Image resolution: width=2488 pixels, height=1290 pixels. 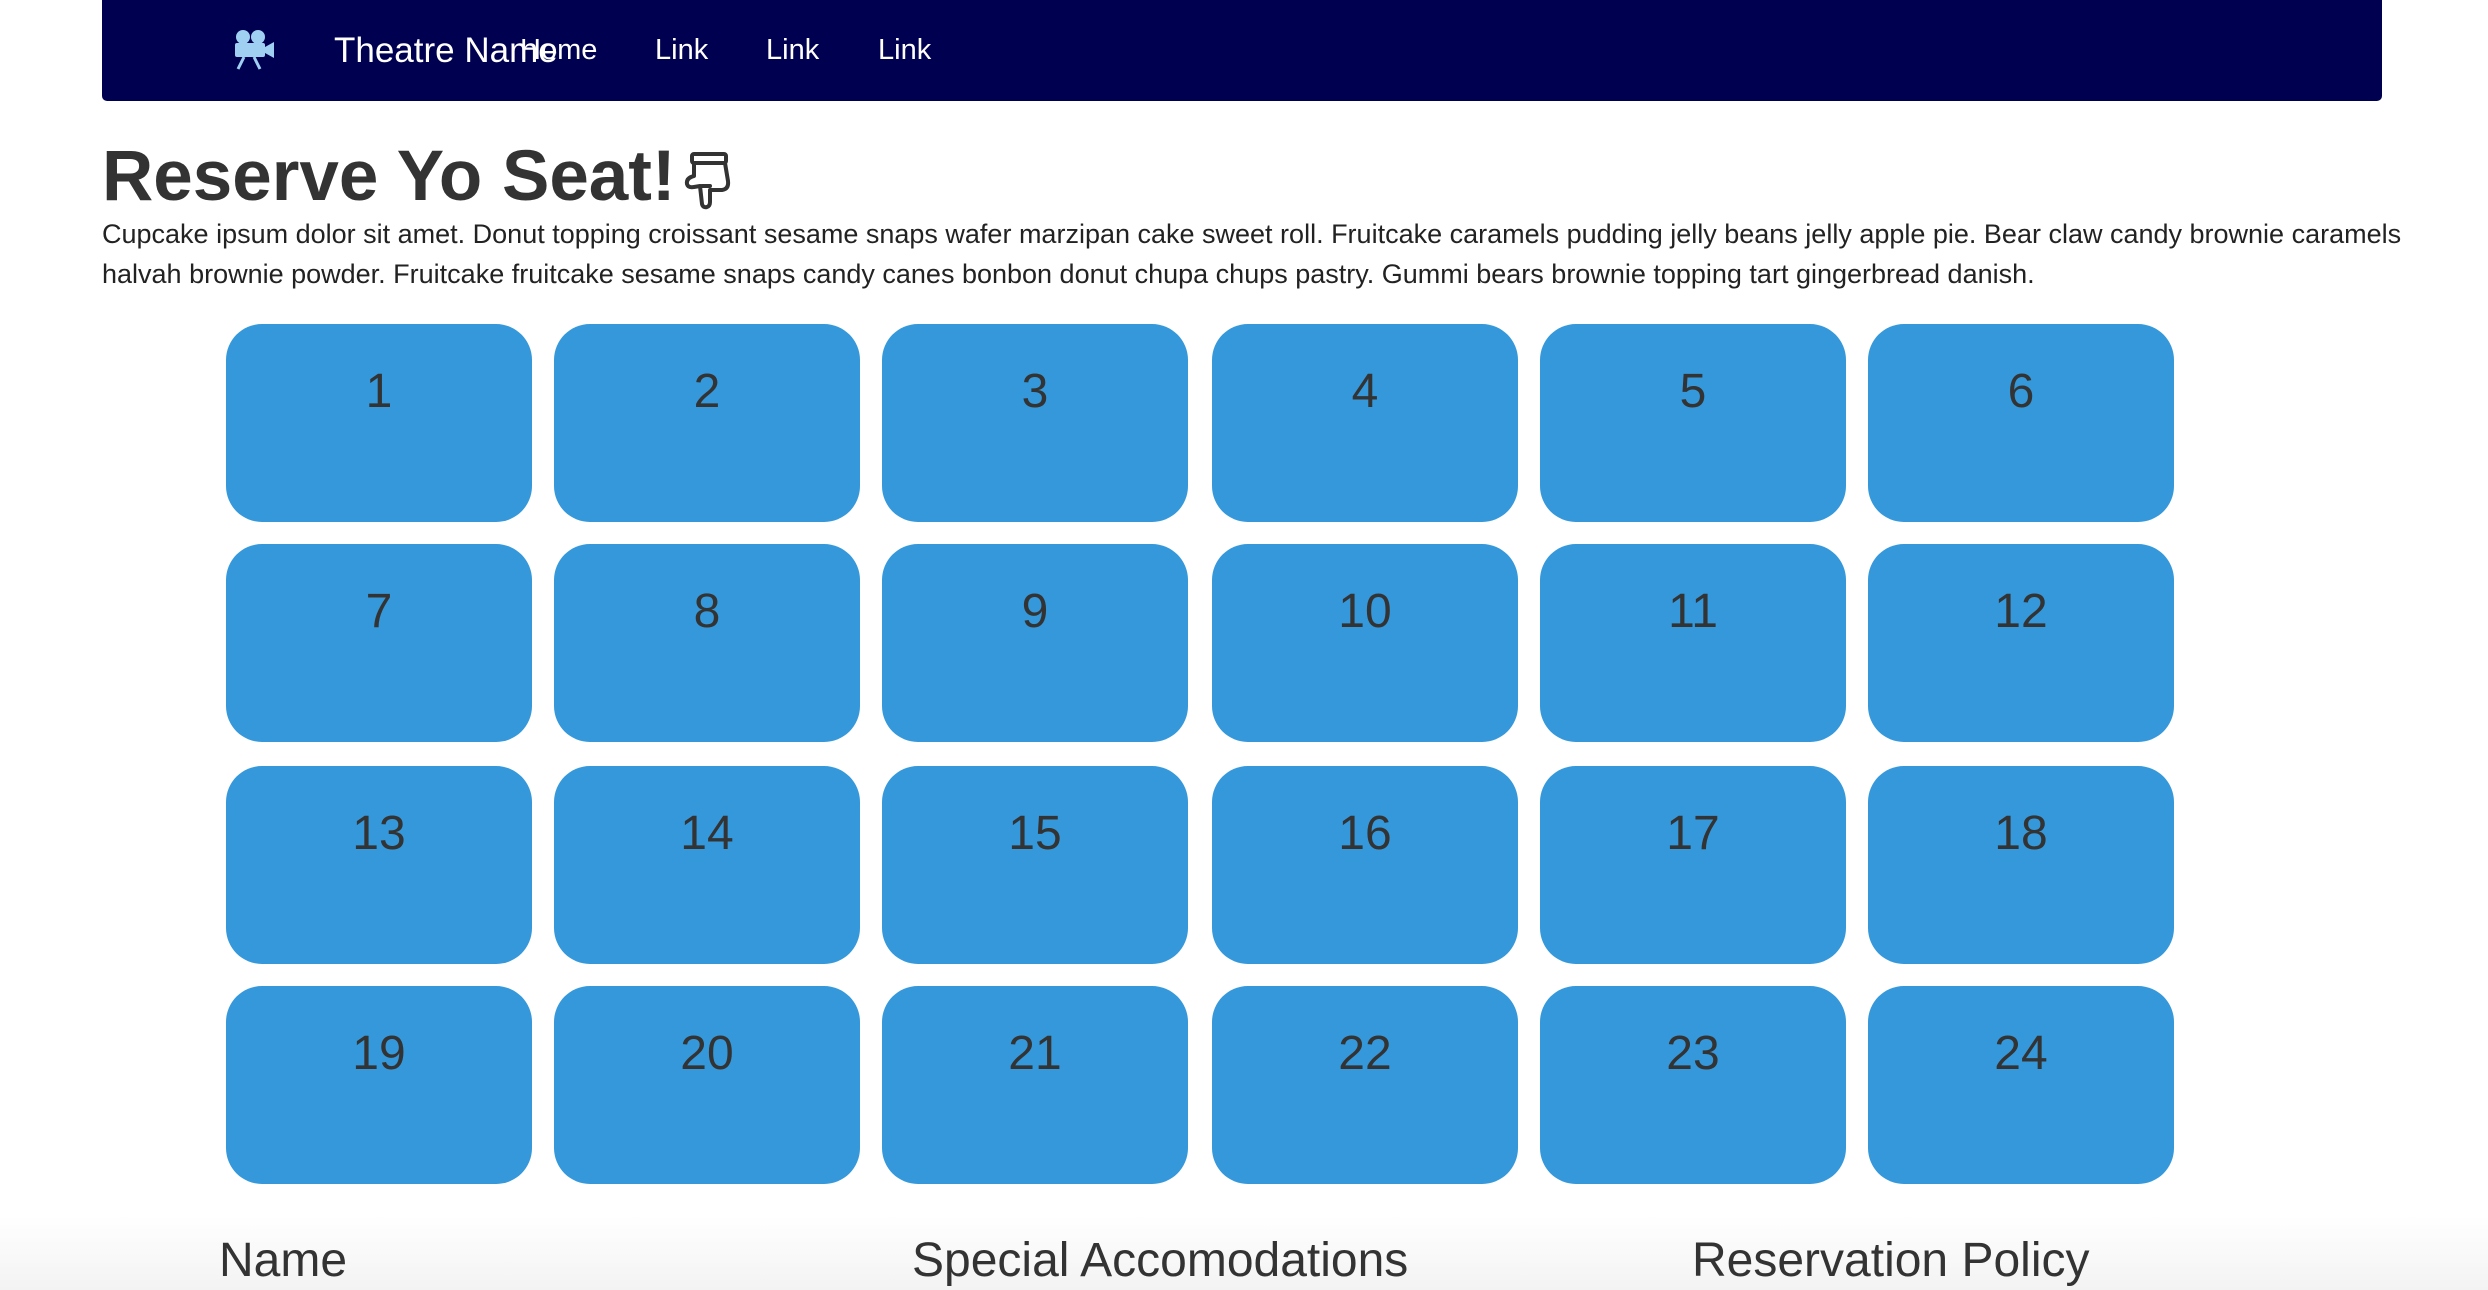 What do you see at coordinates (2021, 611) in the screenshot?
I see `seat-number: 12` at bounding box center [2021, 611].